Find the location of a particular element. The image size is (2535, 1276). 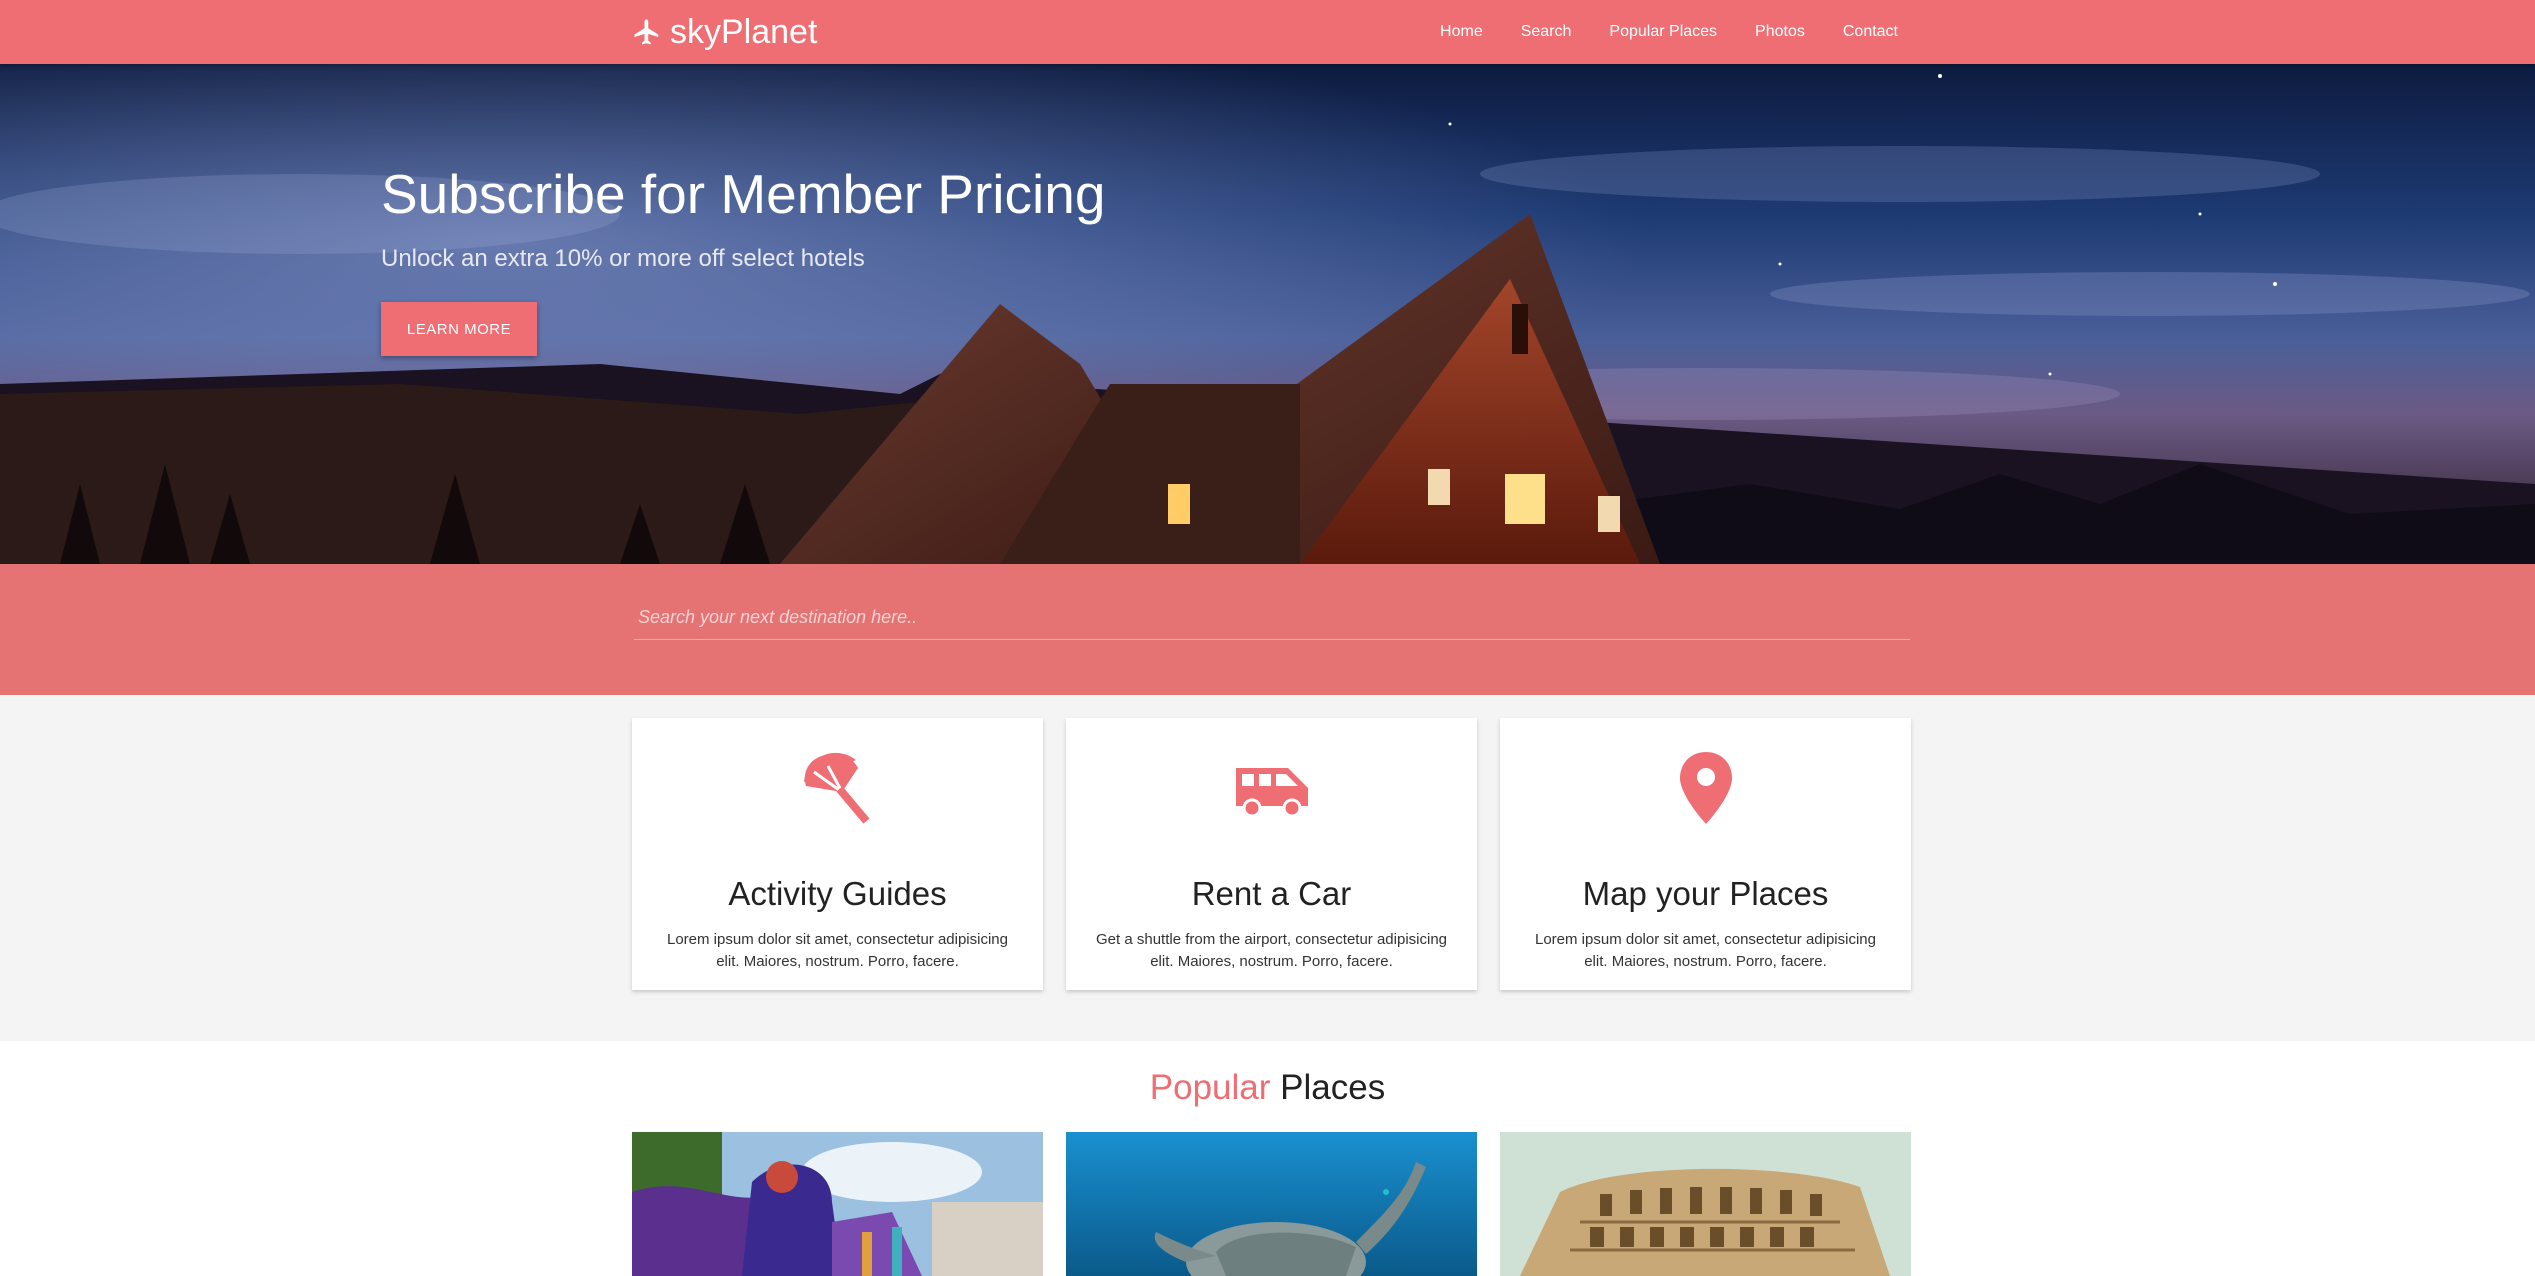

festival-photo is located at coordinates (837, 1204).